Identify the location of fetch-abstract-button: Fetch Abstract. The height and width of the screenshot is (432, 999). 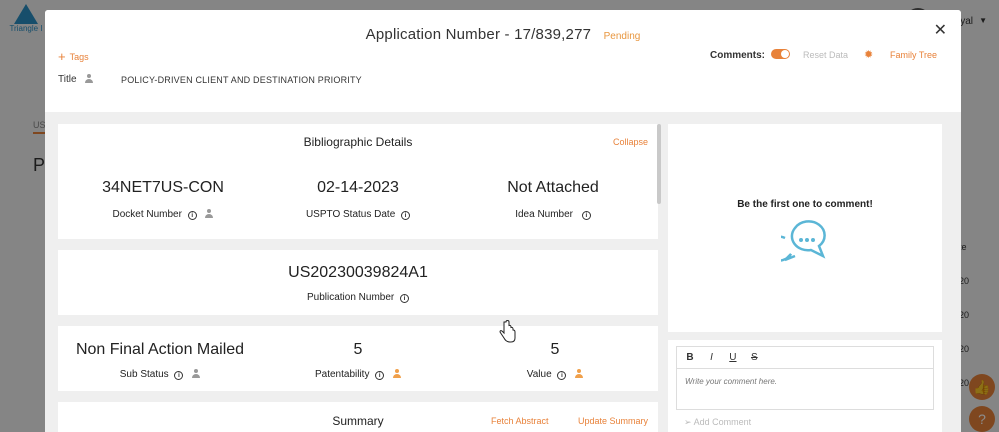
(520, 421).